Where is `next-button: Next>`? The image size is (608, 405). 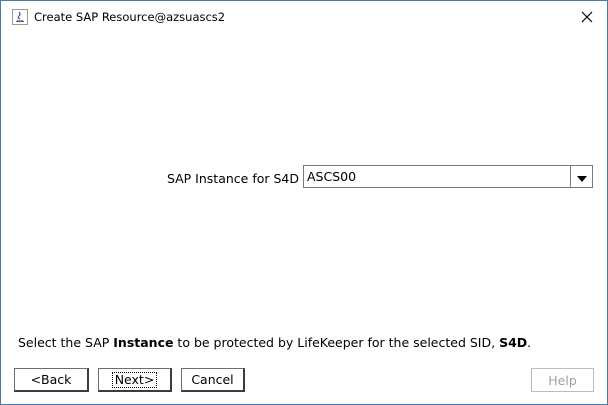 next-button: Next> is located at coordinates (135, 380).